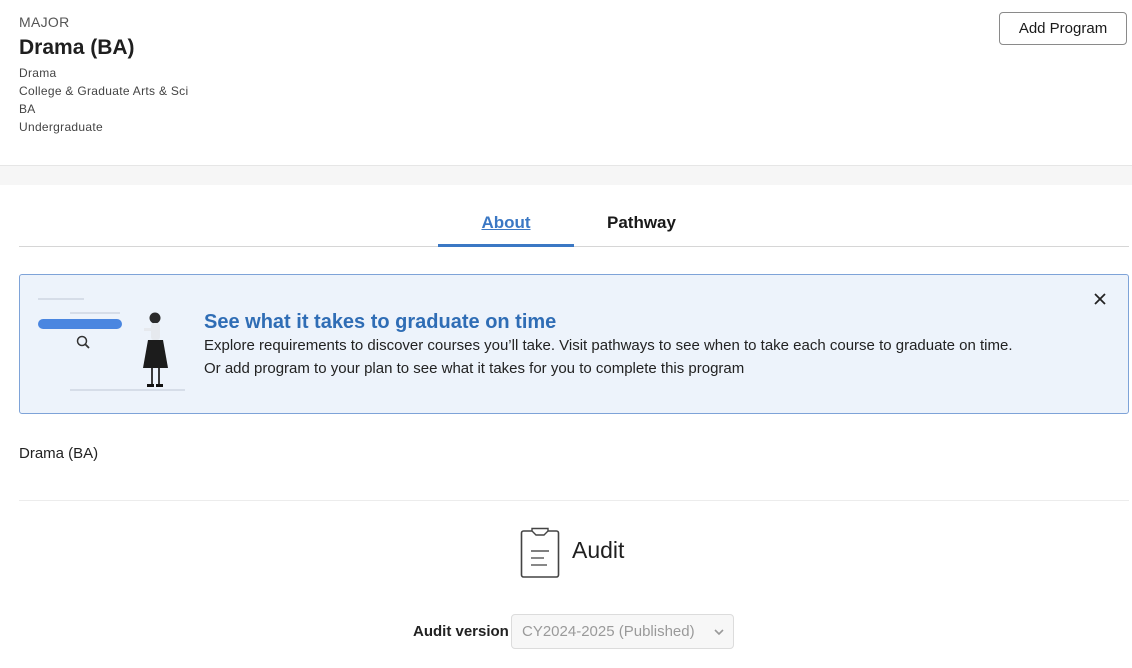 The width and height of the screenshot is (1132, 668). I want to click on program-level: Undergraduate, so click(61, 127).